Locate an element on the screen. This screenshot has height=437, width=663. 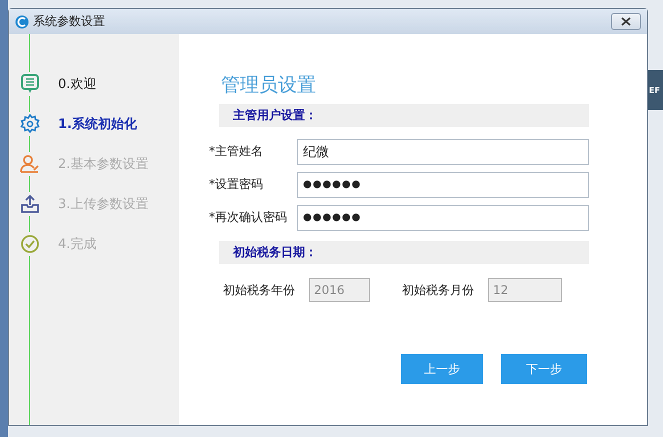
field-label: 初始税务年份 is located at coordinates (259, 290).